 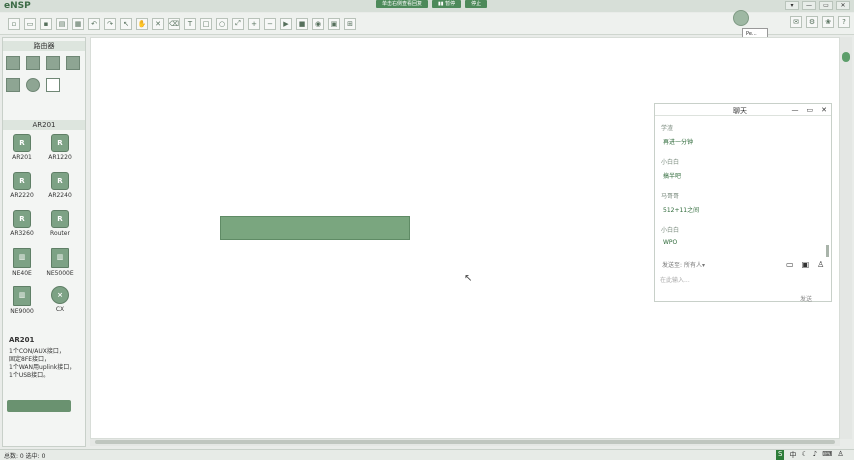 I want to click on horizontal-scroll-thumb, so click(x=465, y=442).